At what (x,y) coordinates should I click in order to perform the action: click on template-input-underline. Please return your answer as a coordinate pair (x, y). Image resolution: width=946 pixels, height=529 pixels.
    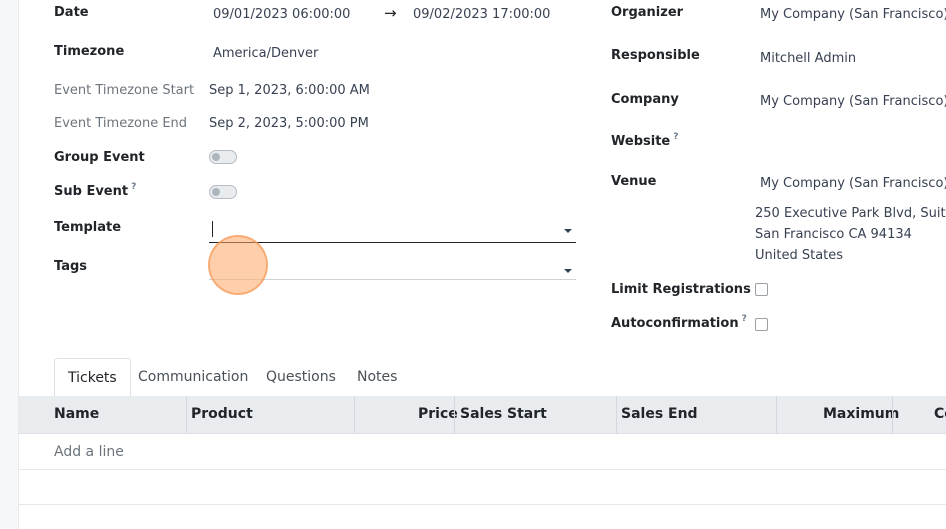
    Looking at the image, I should click on (392, 242).